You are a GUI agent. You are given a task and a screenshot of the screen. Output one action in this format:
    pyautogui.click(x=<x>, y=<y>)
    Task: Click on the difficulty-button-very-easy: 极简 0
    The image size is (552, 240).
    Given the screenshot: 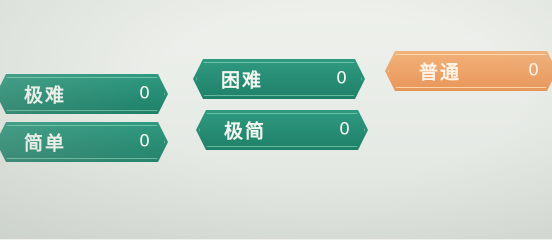 What is the action you would take?
    pyautogui.click(x=282, y=130)
    